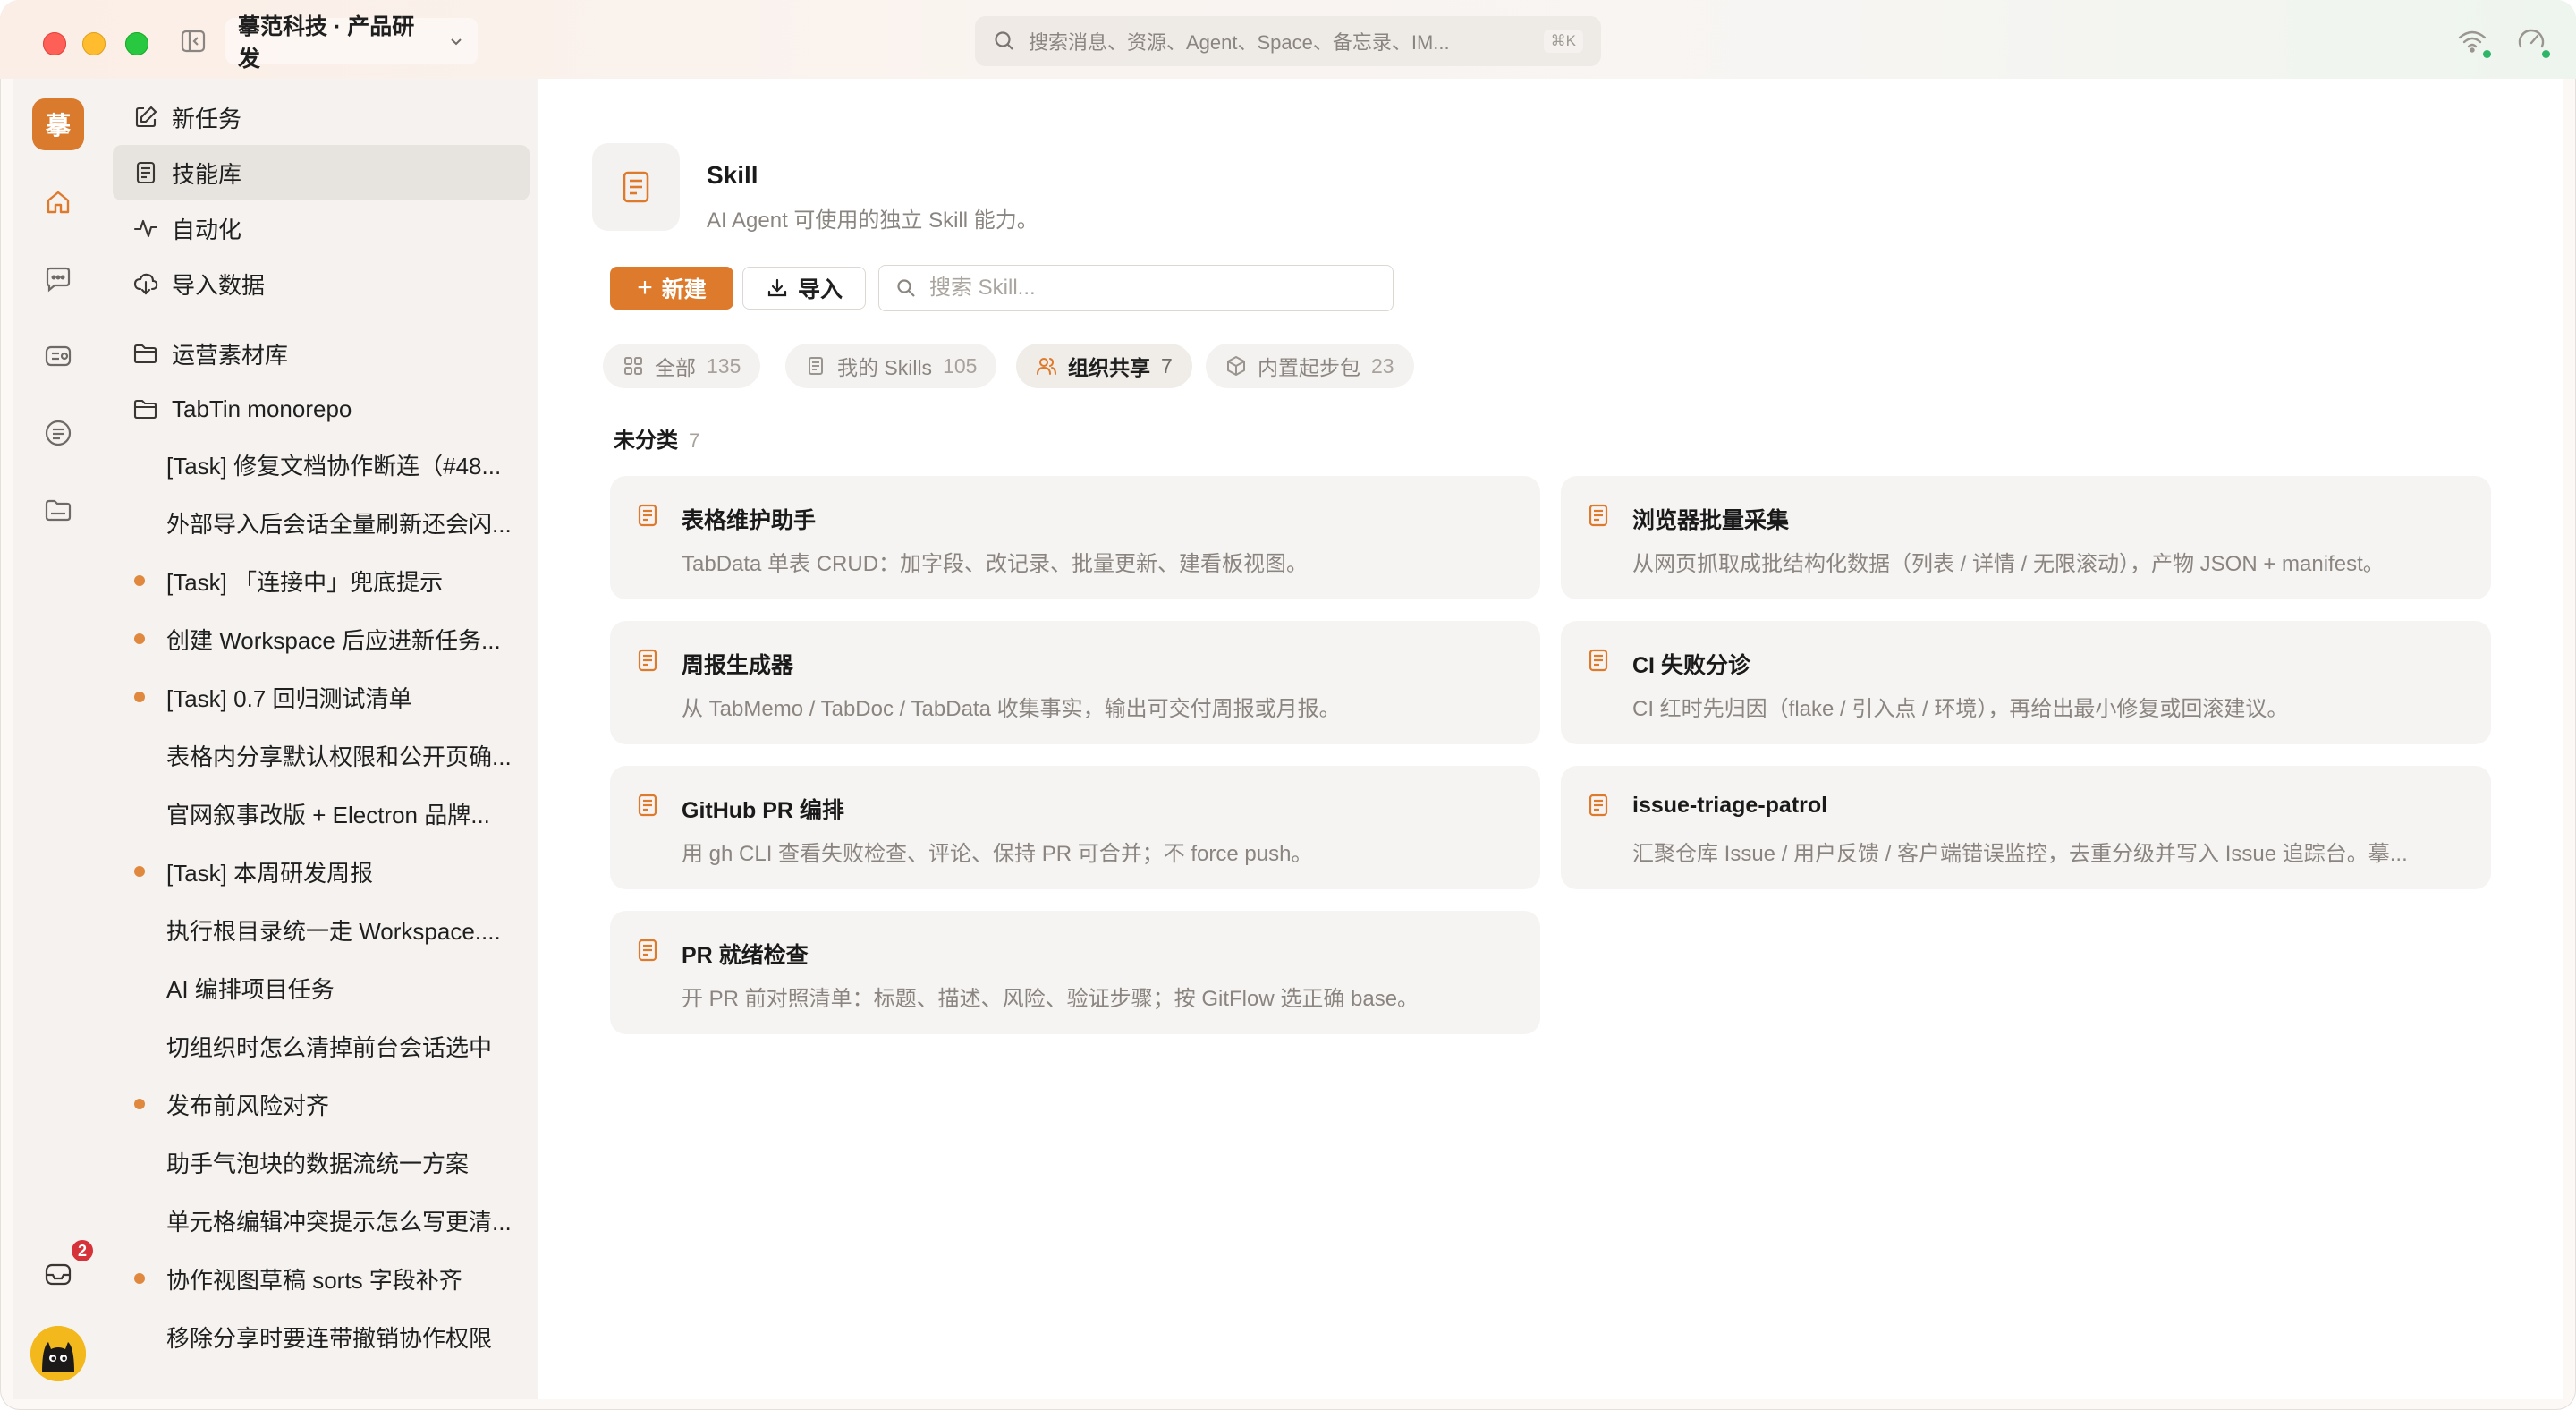 The width and height of the screenshot is (2576, 1410). Describe the element at coordinates (1382, 366) in the screenshot. I see `tab-count: 23` at that location.